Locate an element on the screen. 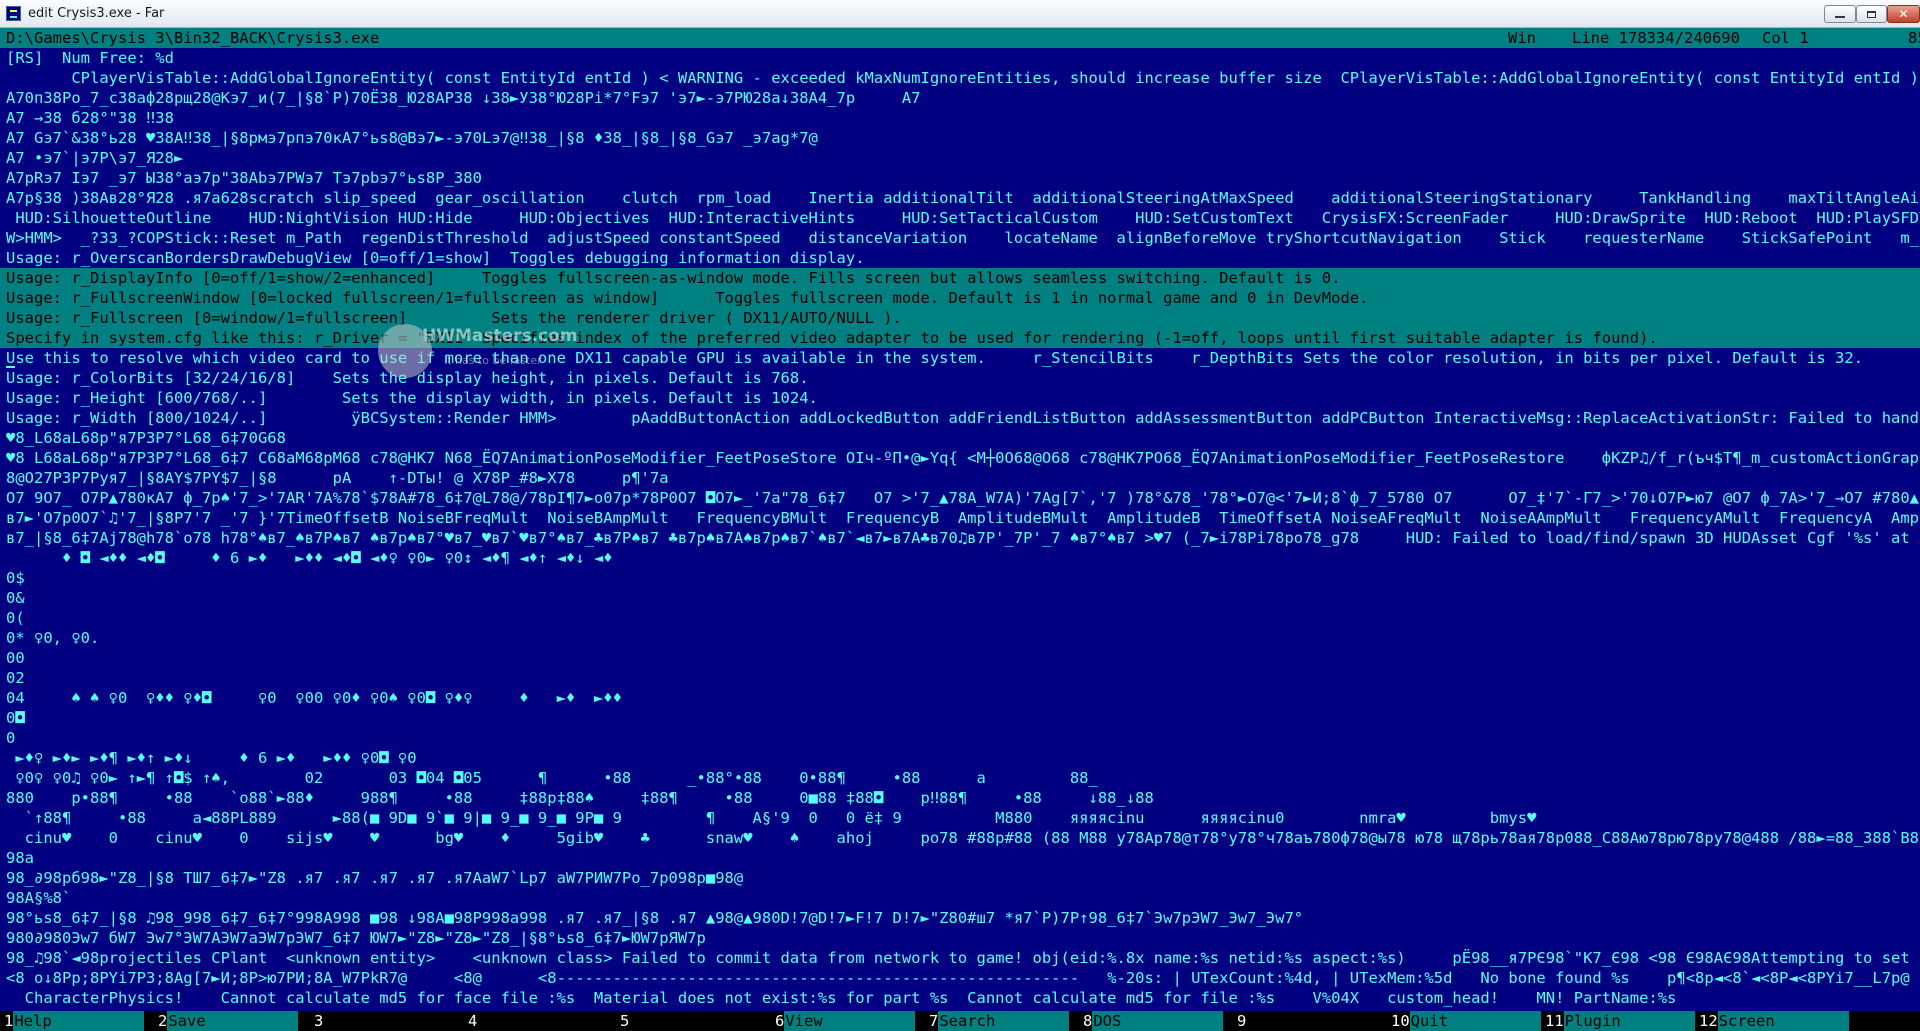  fkey-2: 2Save is located at coordinates (235, 1021).